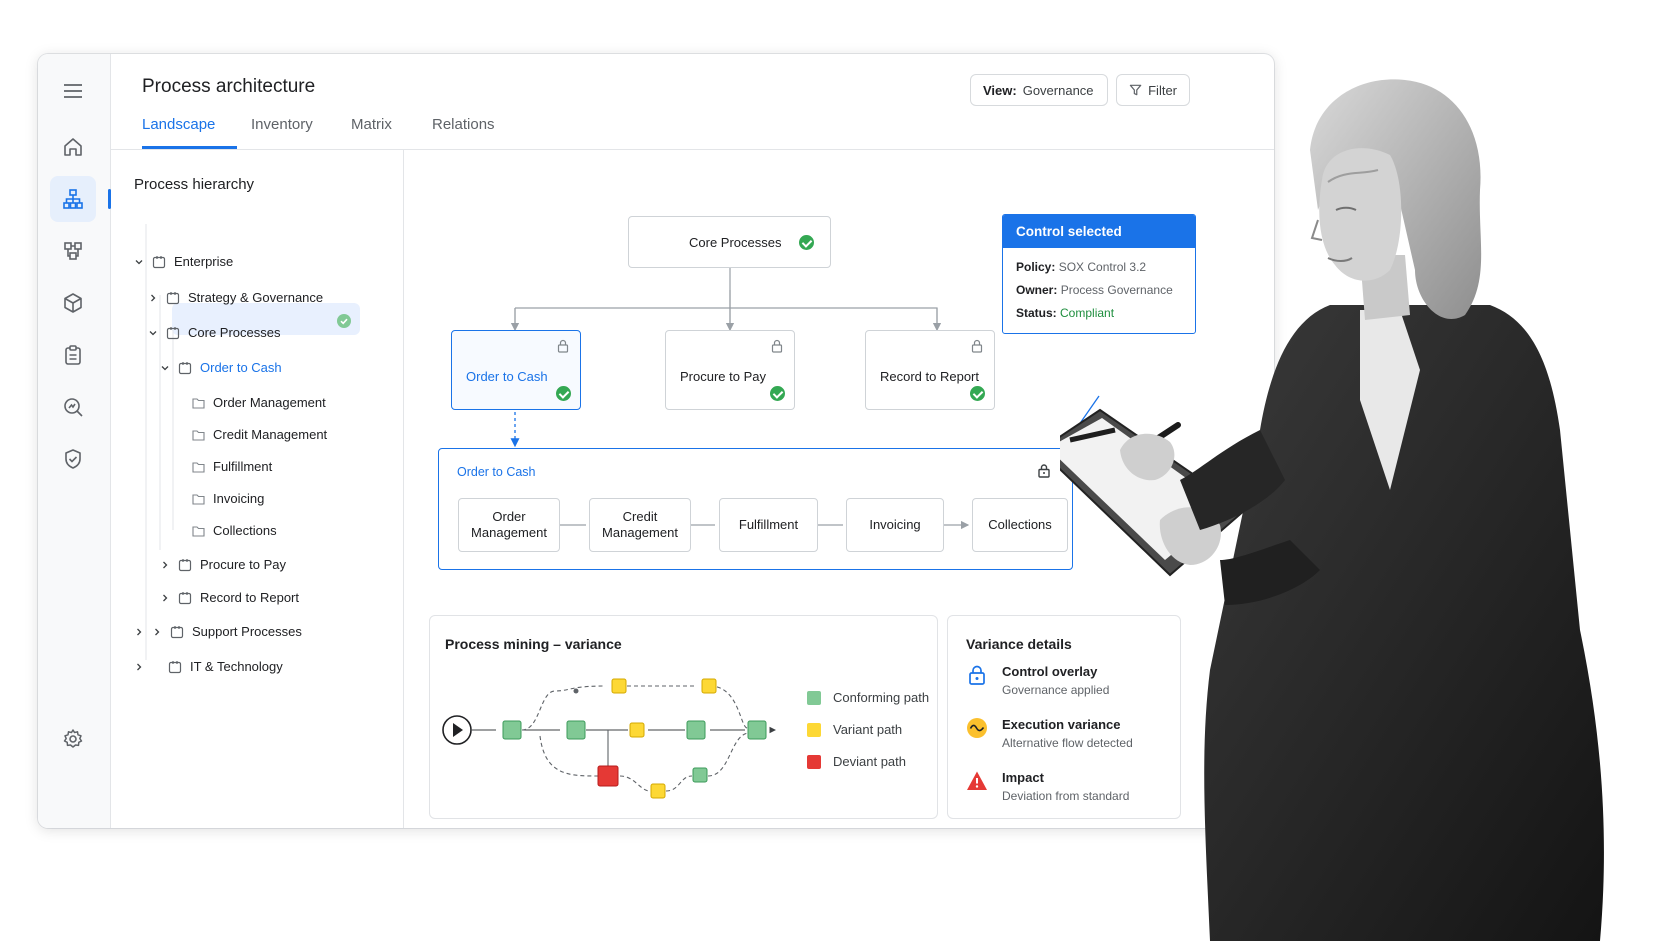 The height and width of the screenshot is (941, 1672). What do you see at coordinates (507, 376) in the screenshot?
I see `node-label: Order to Cash` at bounding box center [507, 376].